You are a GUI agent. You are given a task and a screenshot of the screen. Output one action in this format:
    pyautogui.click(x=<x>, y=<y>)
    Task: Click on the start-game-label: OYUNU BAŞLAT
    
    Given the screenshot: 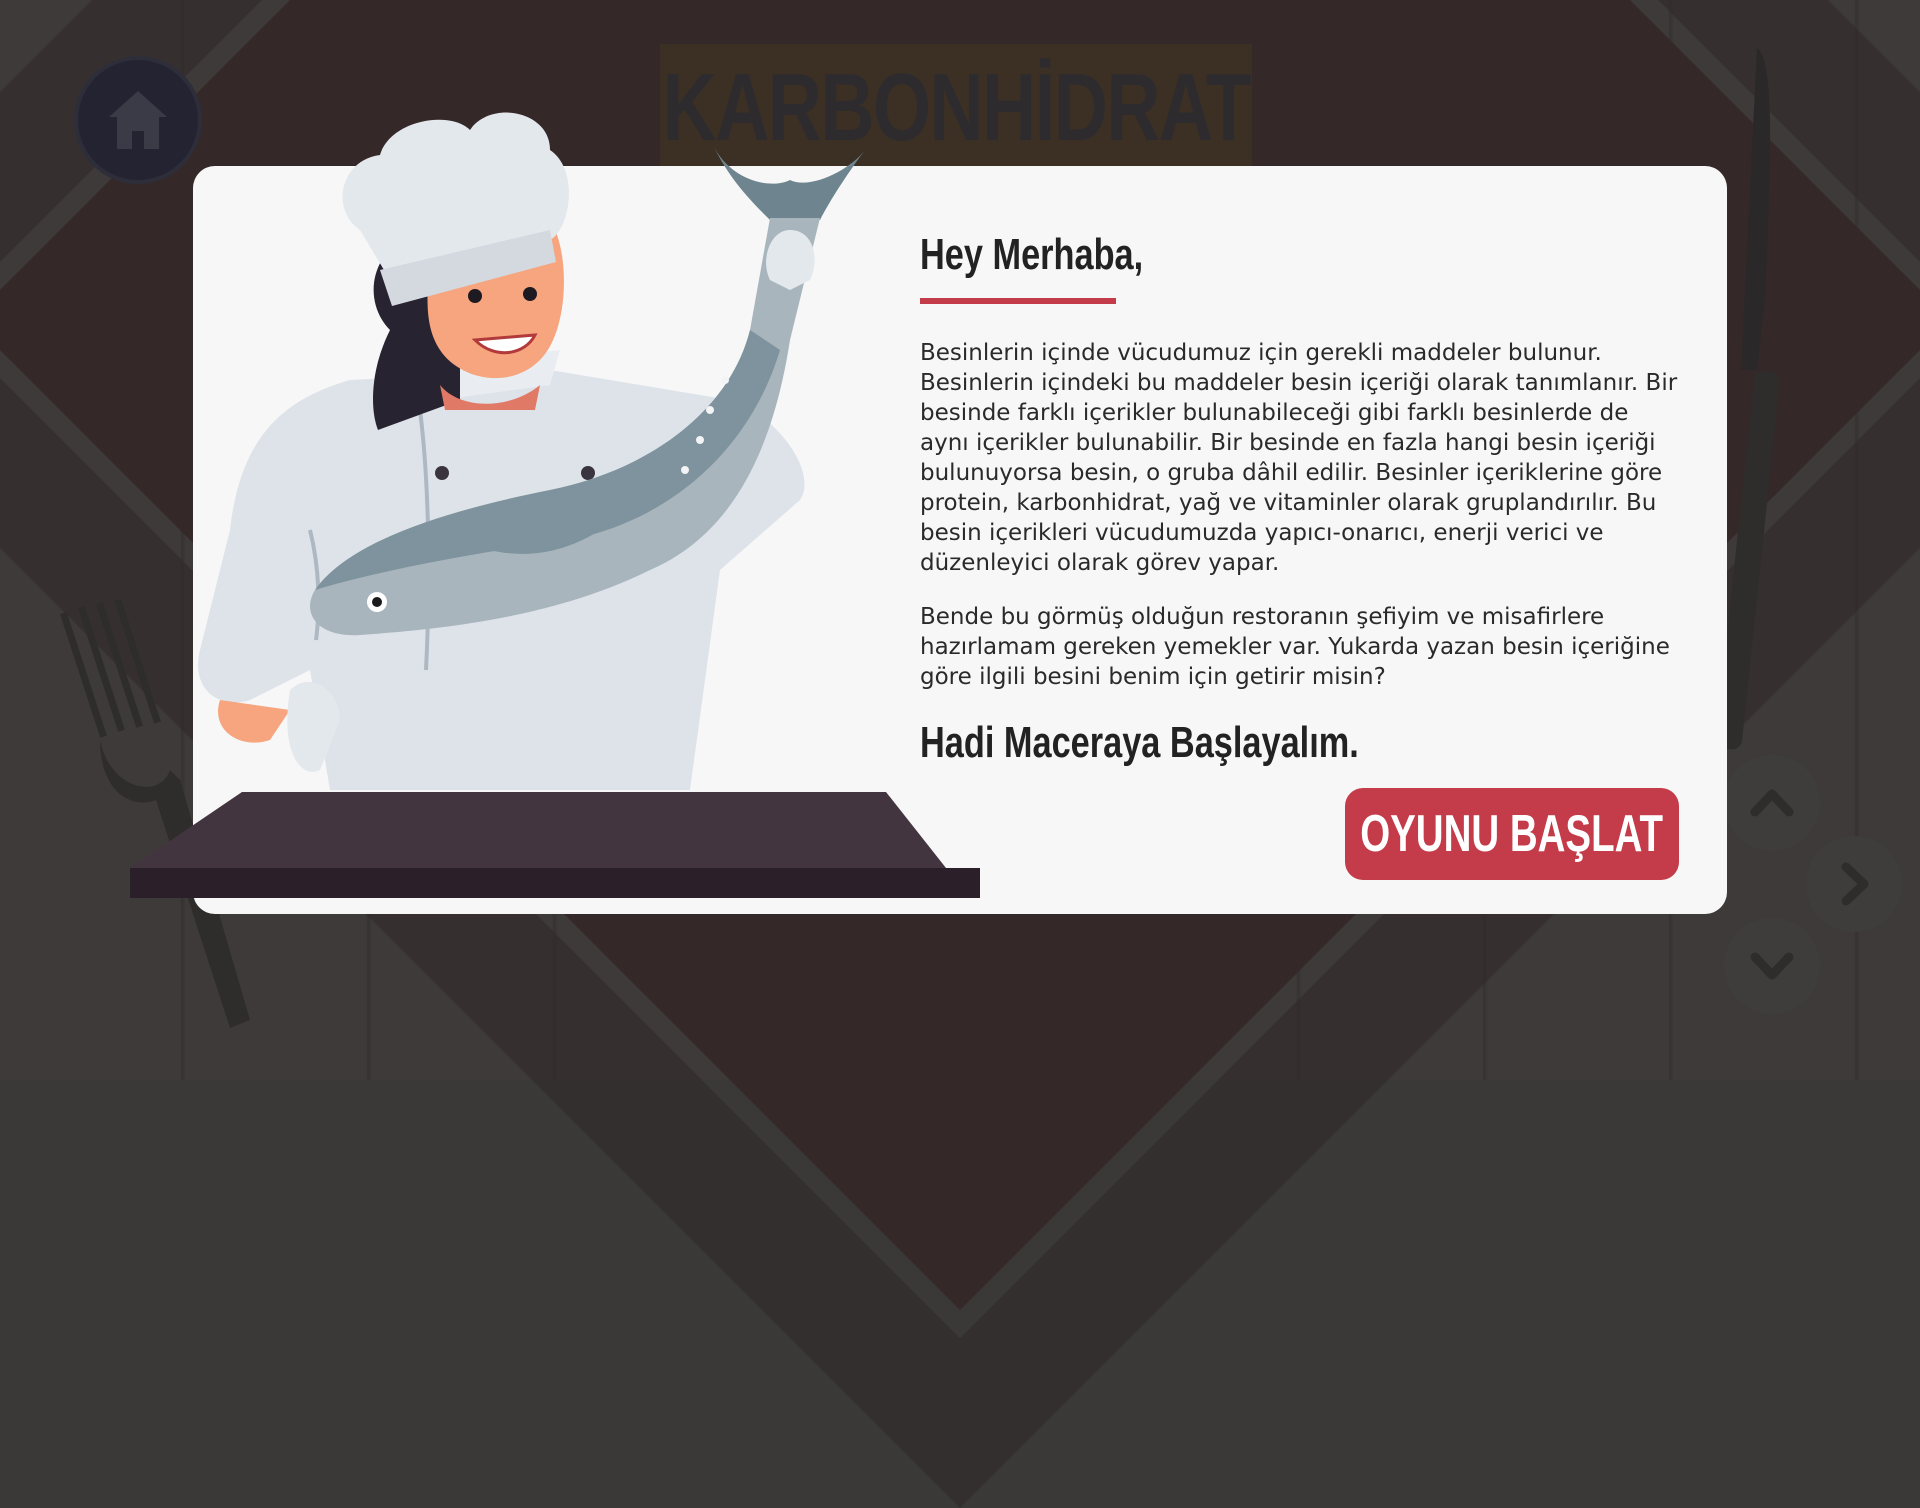 What is the action you would take?
    pyautogui.click(x=1512, y=834)
    